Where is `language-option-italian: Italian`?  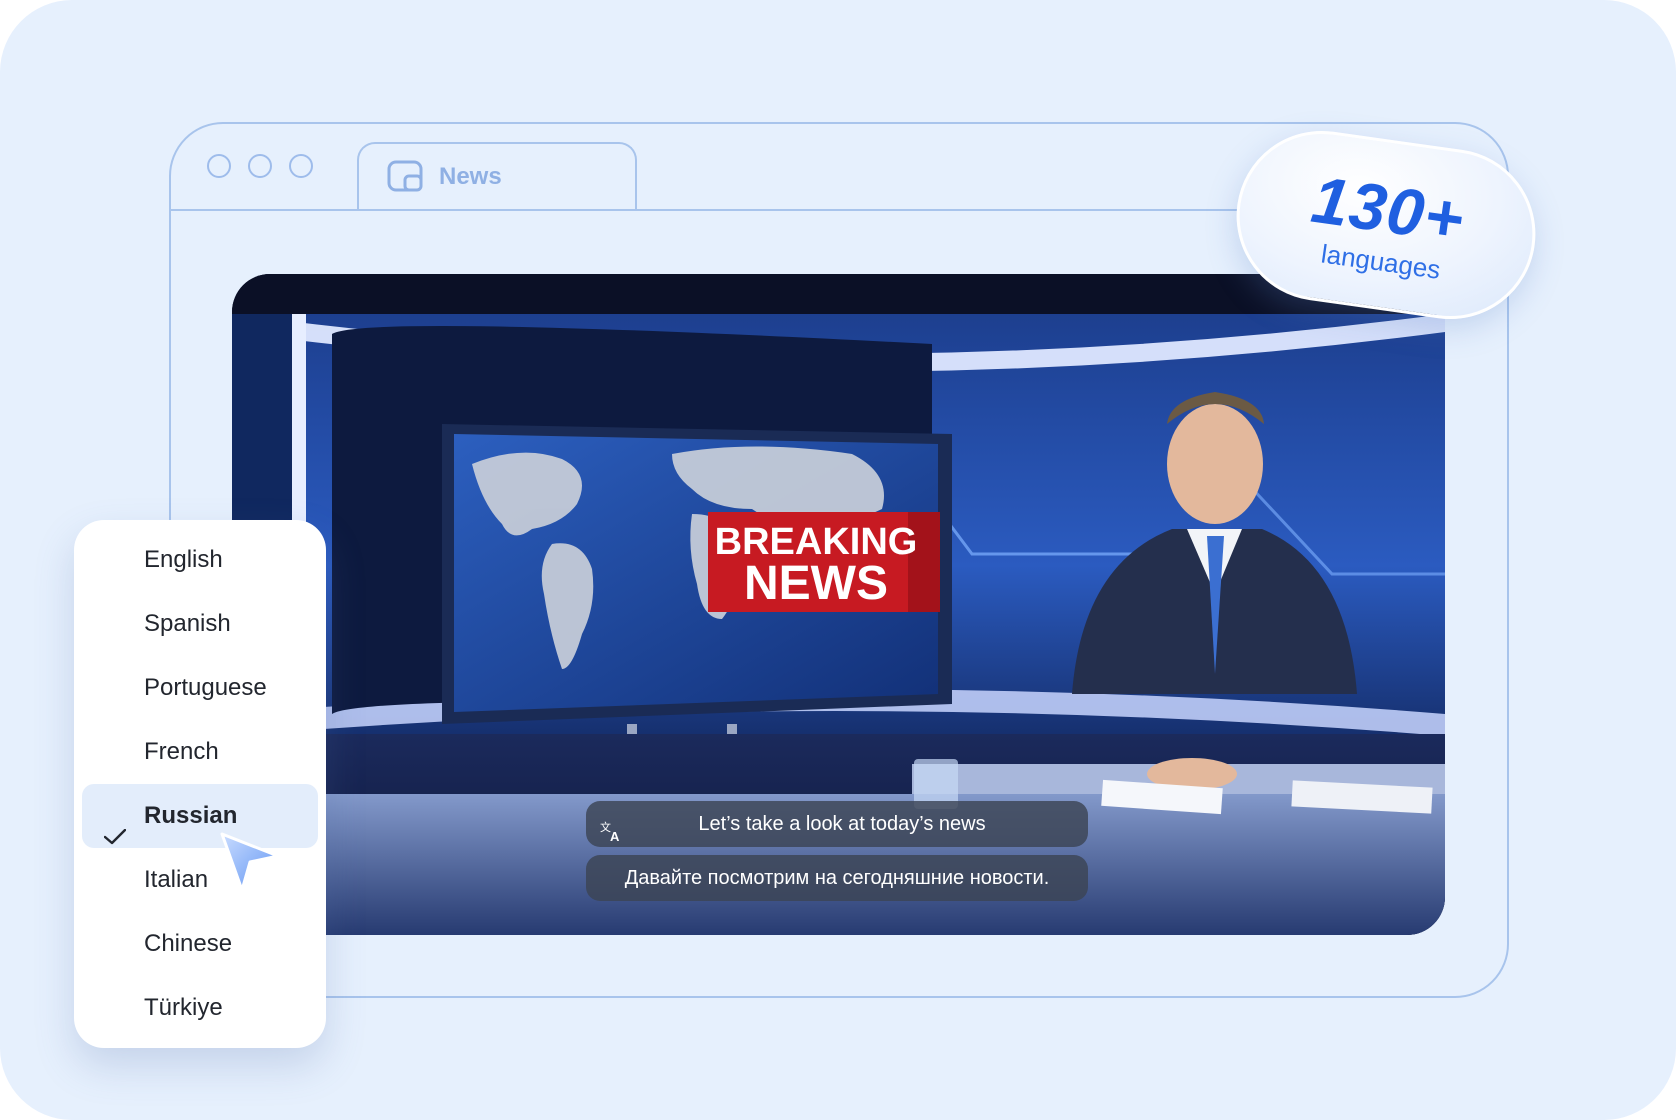 language-option-italian: Italian is located at coordinates (200, 880).